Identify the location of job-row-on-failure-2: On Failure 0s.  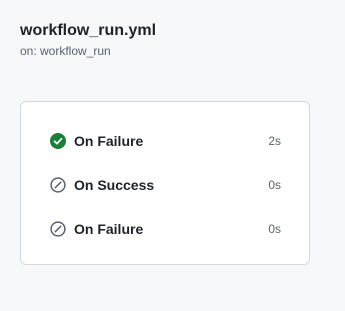
(165, 229).